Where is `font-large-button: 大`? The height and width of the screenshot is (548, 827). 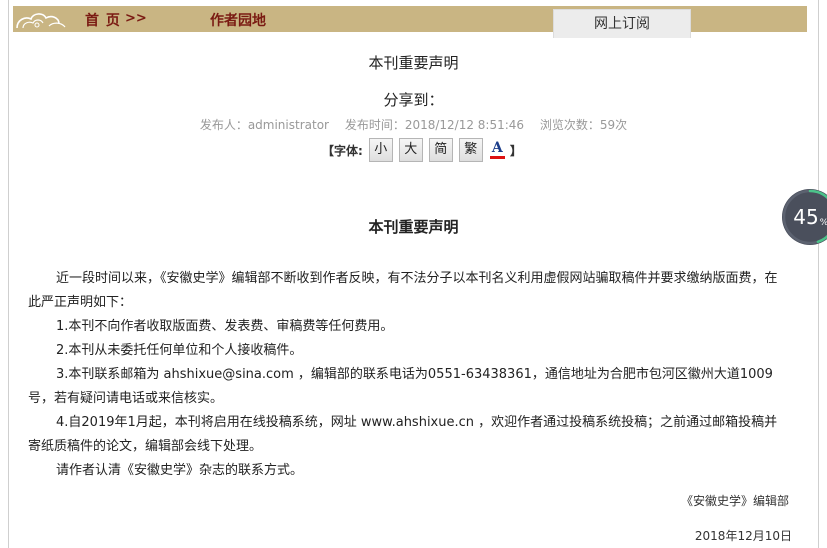
font-large-button: 大 is located at coordinates (410, 150).